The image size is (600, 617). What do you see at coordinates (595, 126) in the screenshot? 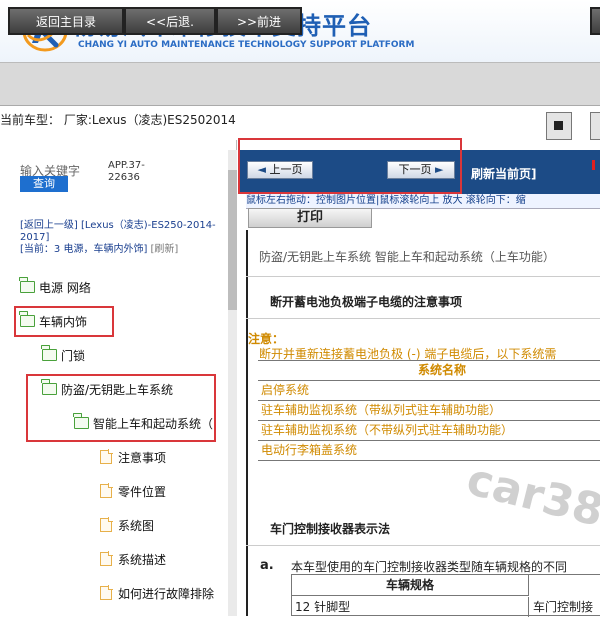
I see `extra-view-button` at bounding box center [595, 126].